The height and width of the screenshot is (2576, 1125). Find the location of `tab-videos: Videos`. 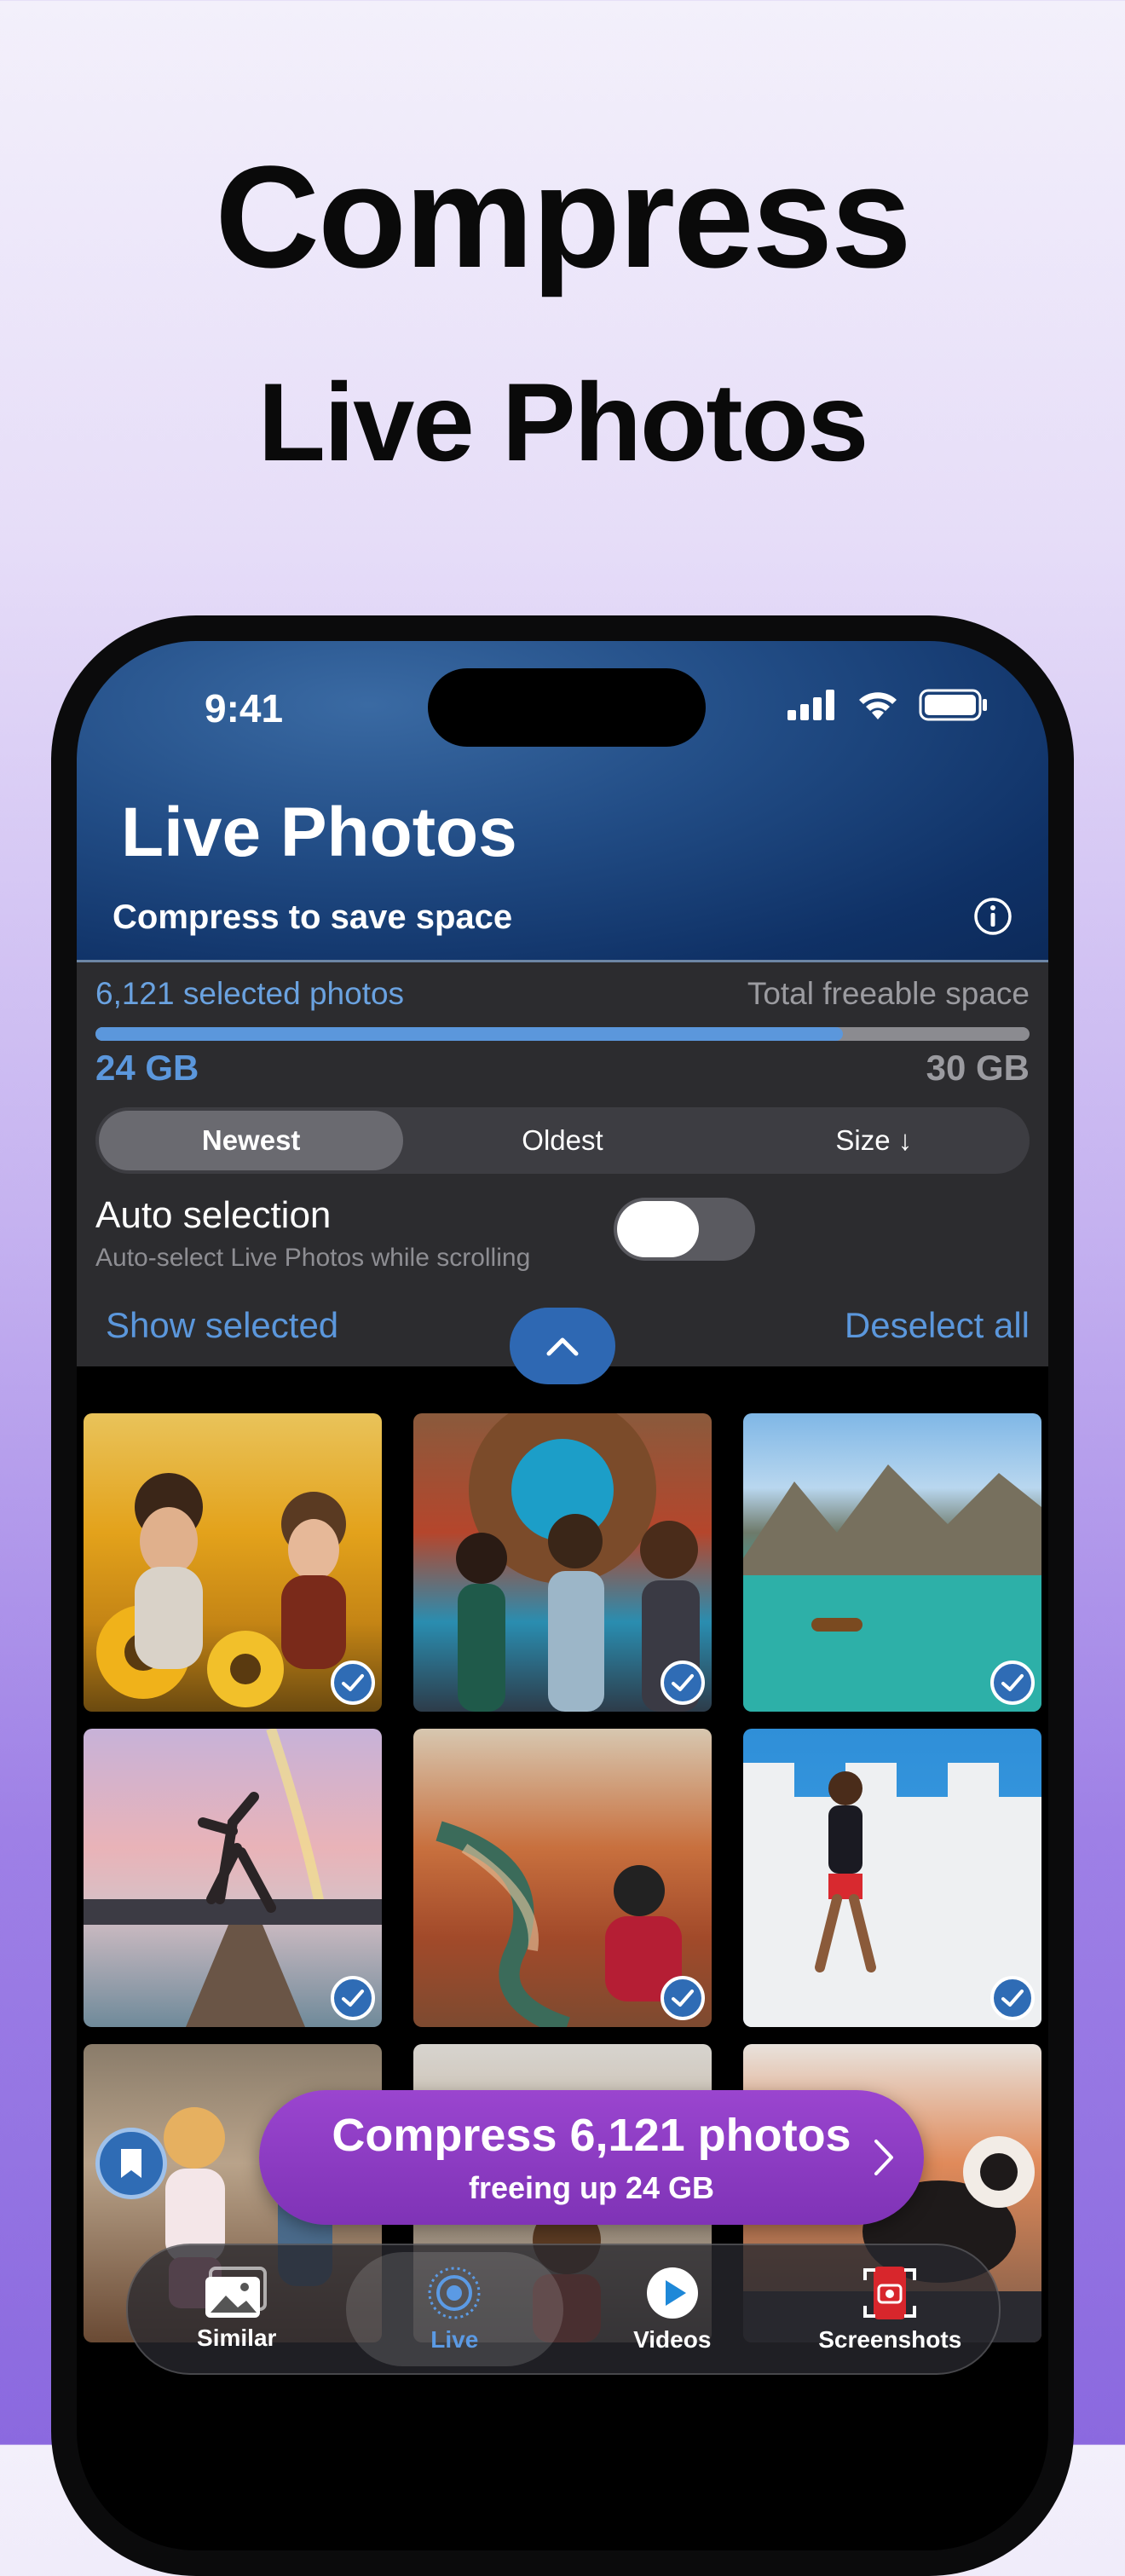

tab-videos: Videos is located at coordinates (673, 2309).